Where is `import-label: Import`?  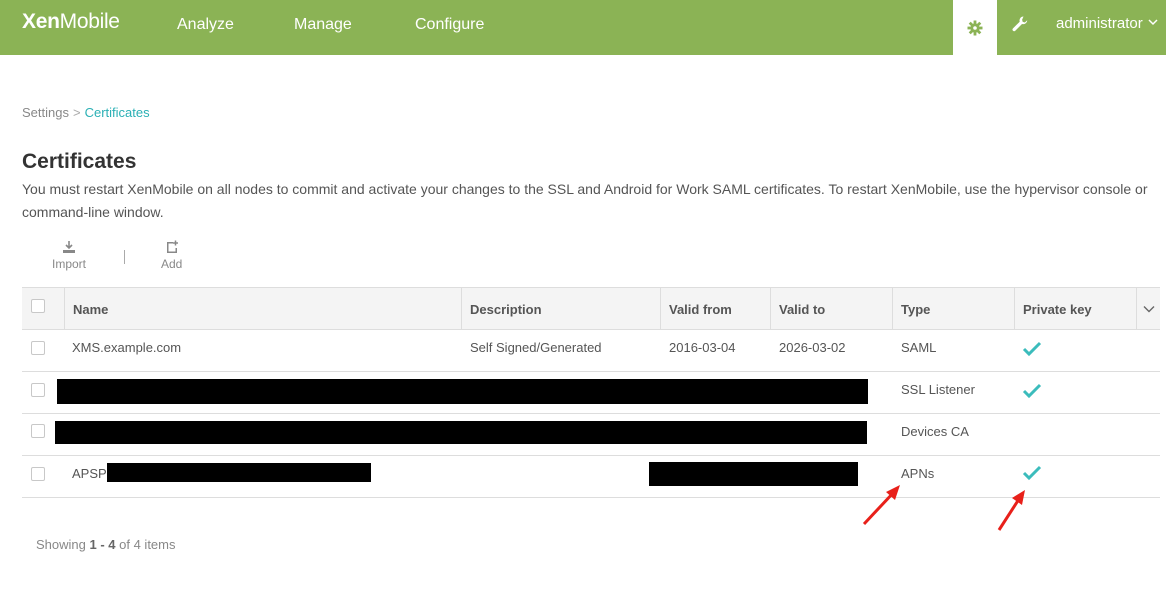 import-label: Import is located at coordinates (69, 264).